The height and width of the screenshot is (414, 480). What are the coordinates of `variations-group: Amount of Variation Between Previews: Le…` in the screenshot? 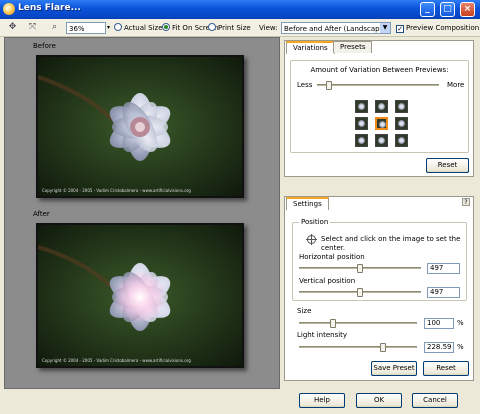 It's located at (379, 106).